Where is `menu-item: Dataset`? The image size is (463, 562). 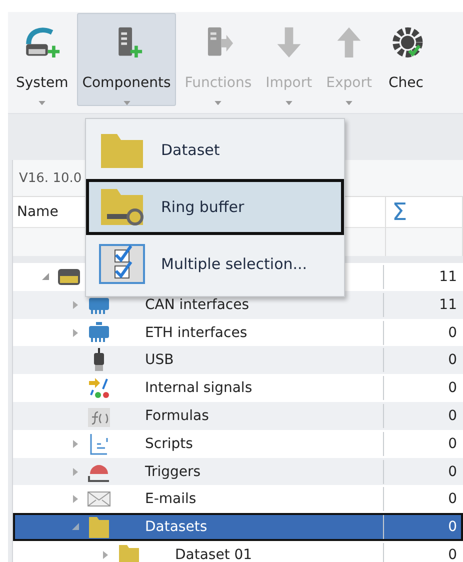
menu-item: Dataset is located at coordinates (215, 150).